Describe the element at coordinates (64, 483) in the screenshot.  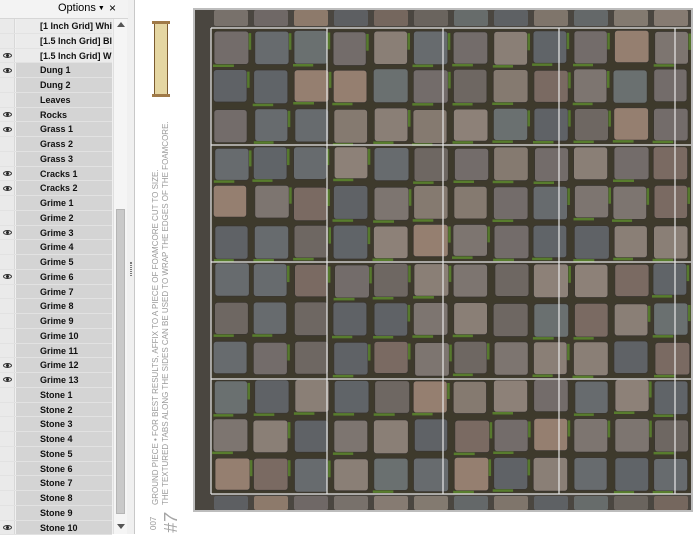
I see `layer-name: Stone 7` at that location.